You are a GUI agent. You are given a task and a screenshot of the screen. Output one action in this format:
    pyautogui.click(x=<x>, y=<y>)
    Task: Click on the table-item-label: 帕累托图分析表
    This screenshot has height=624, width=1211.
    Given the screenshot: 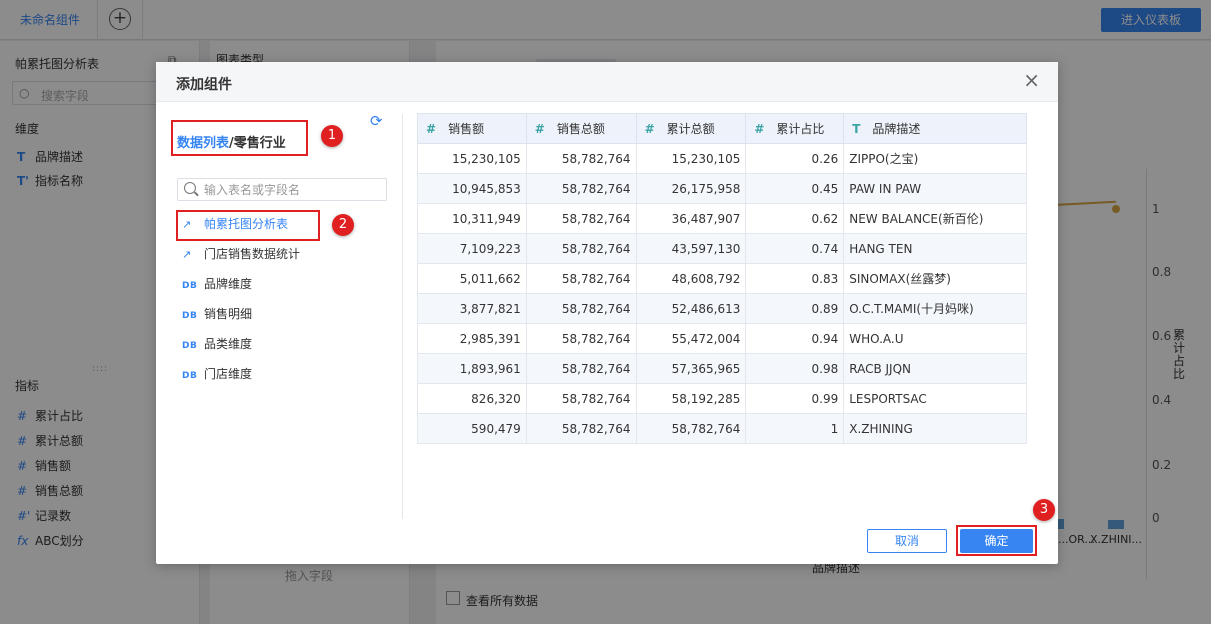 What is the action you would take?
    pyautogui.click(x=246, y=224)
    